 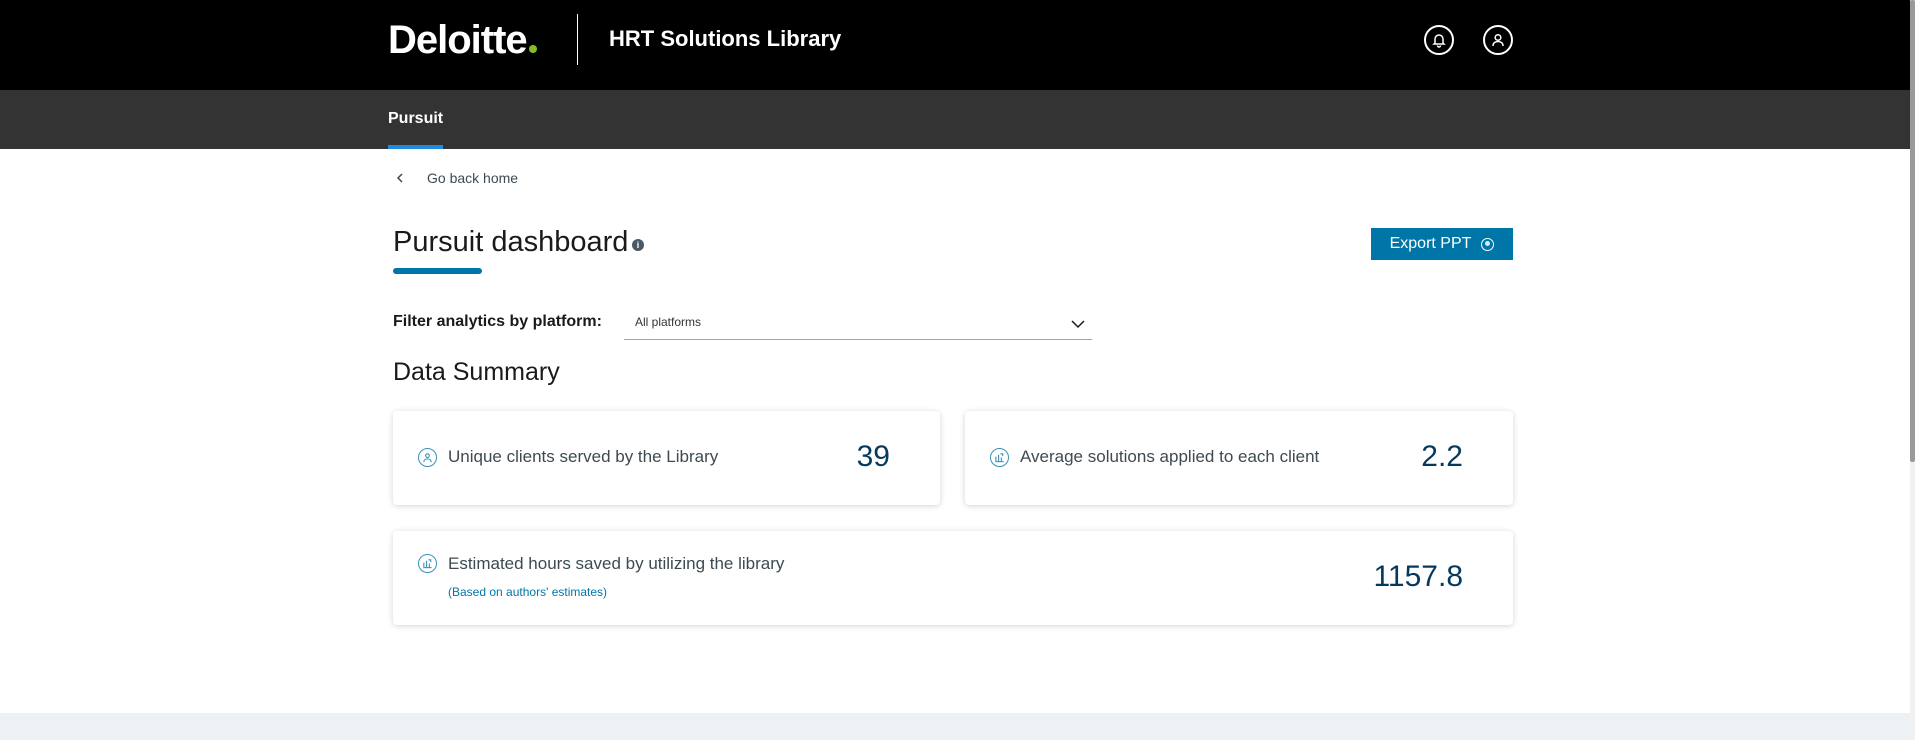 What do you see at coordinates (1418, 576) in the screenshot?
I see `card-value: 1157.8` at bounding box center [1418, 576].